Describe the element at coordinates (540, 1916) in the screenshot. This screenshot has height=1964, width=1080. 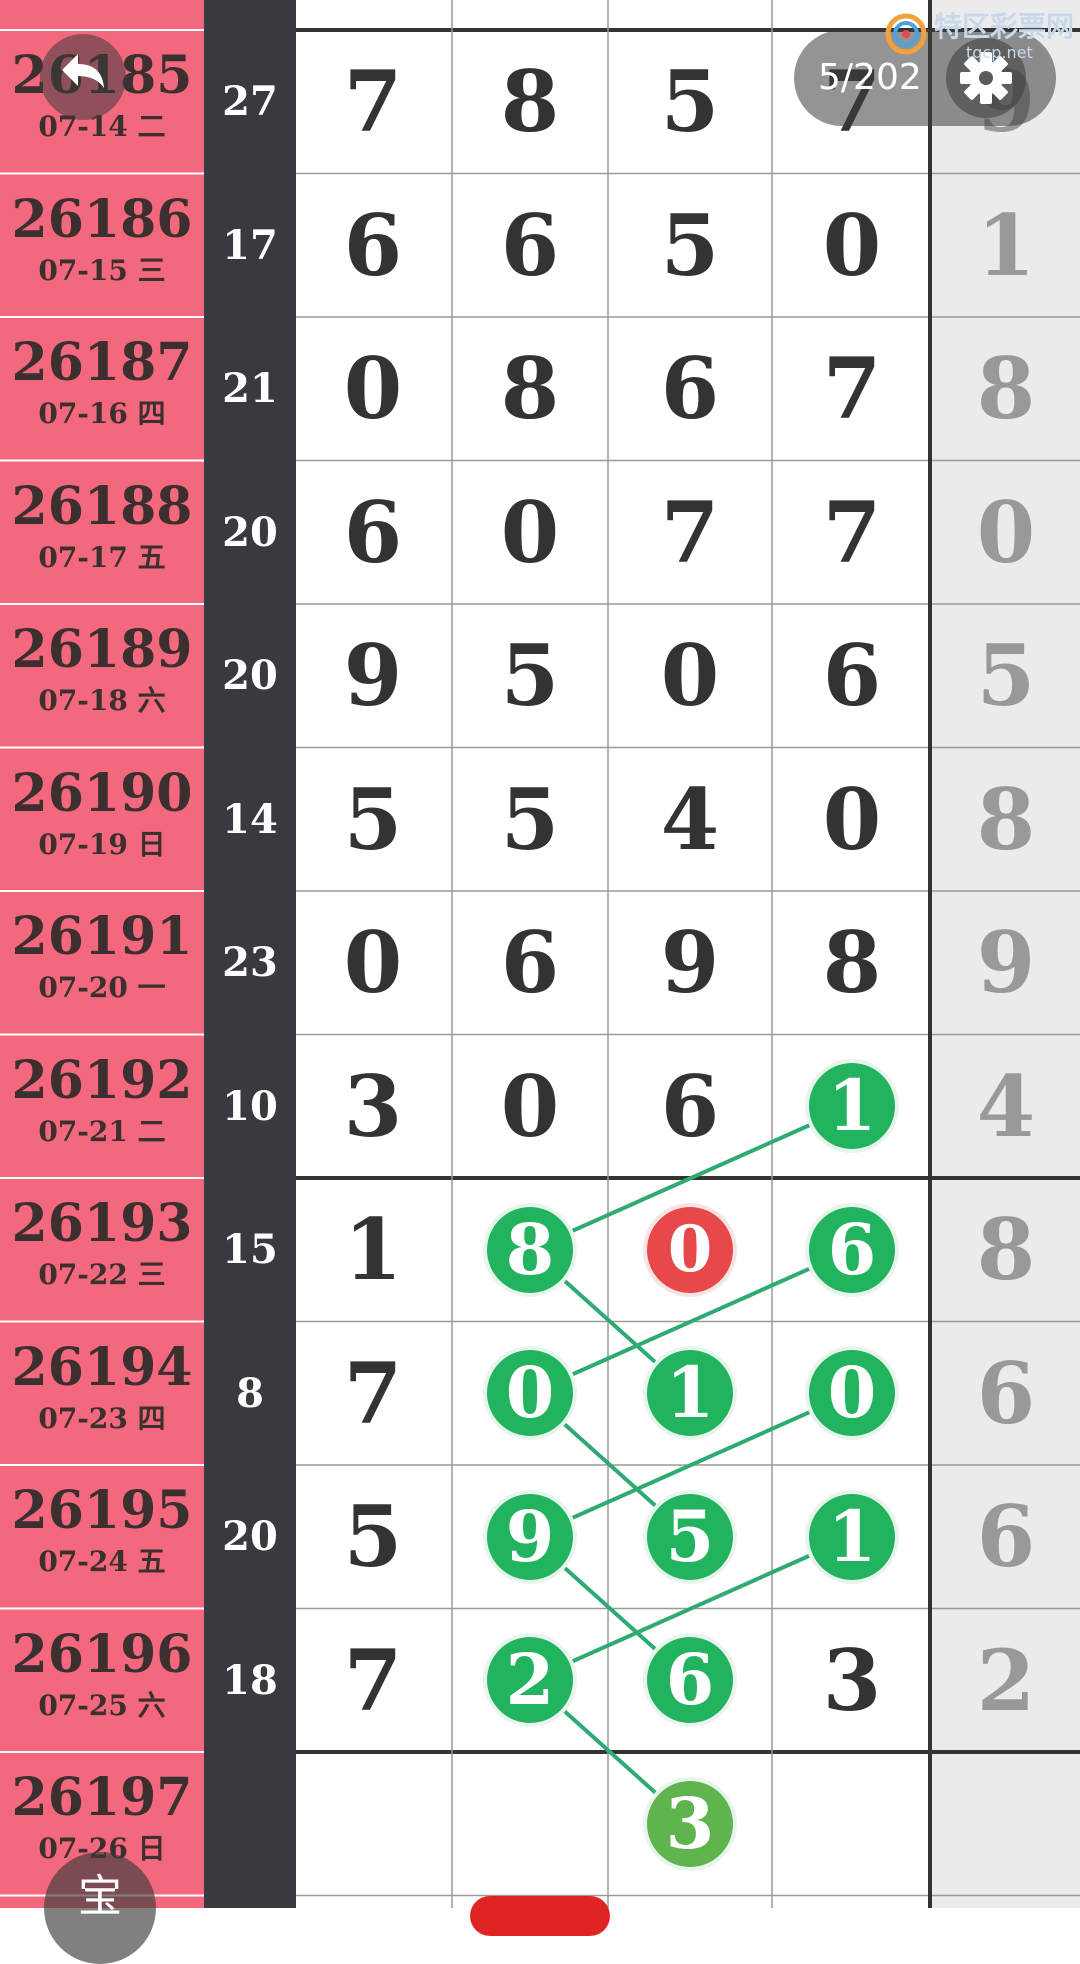
I see `bottom-red-button` at that location.